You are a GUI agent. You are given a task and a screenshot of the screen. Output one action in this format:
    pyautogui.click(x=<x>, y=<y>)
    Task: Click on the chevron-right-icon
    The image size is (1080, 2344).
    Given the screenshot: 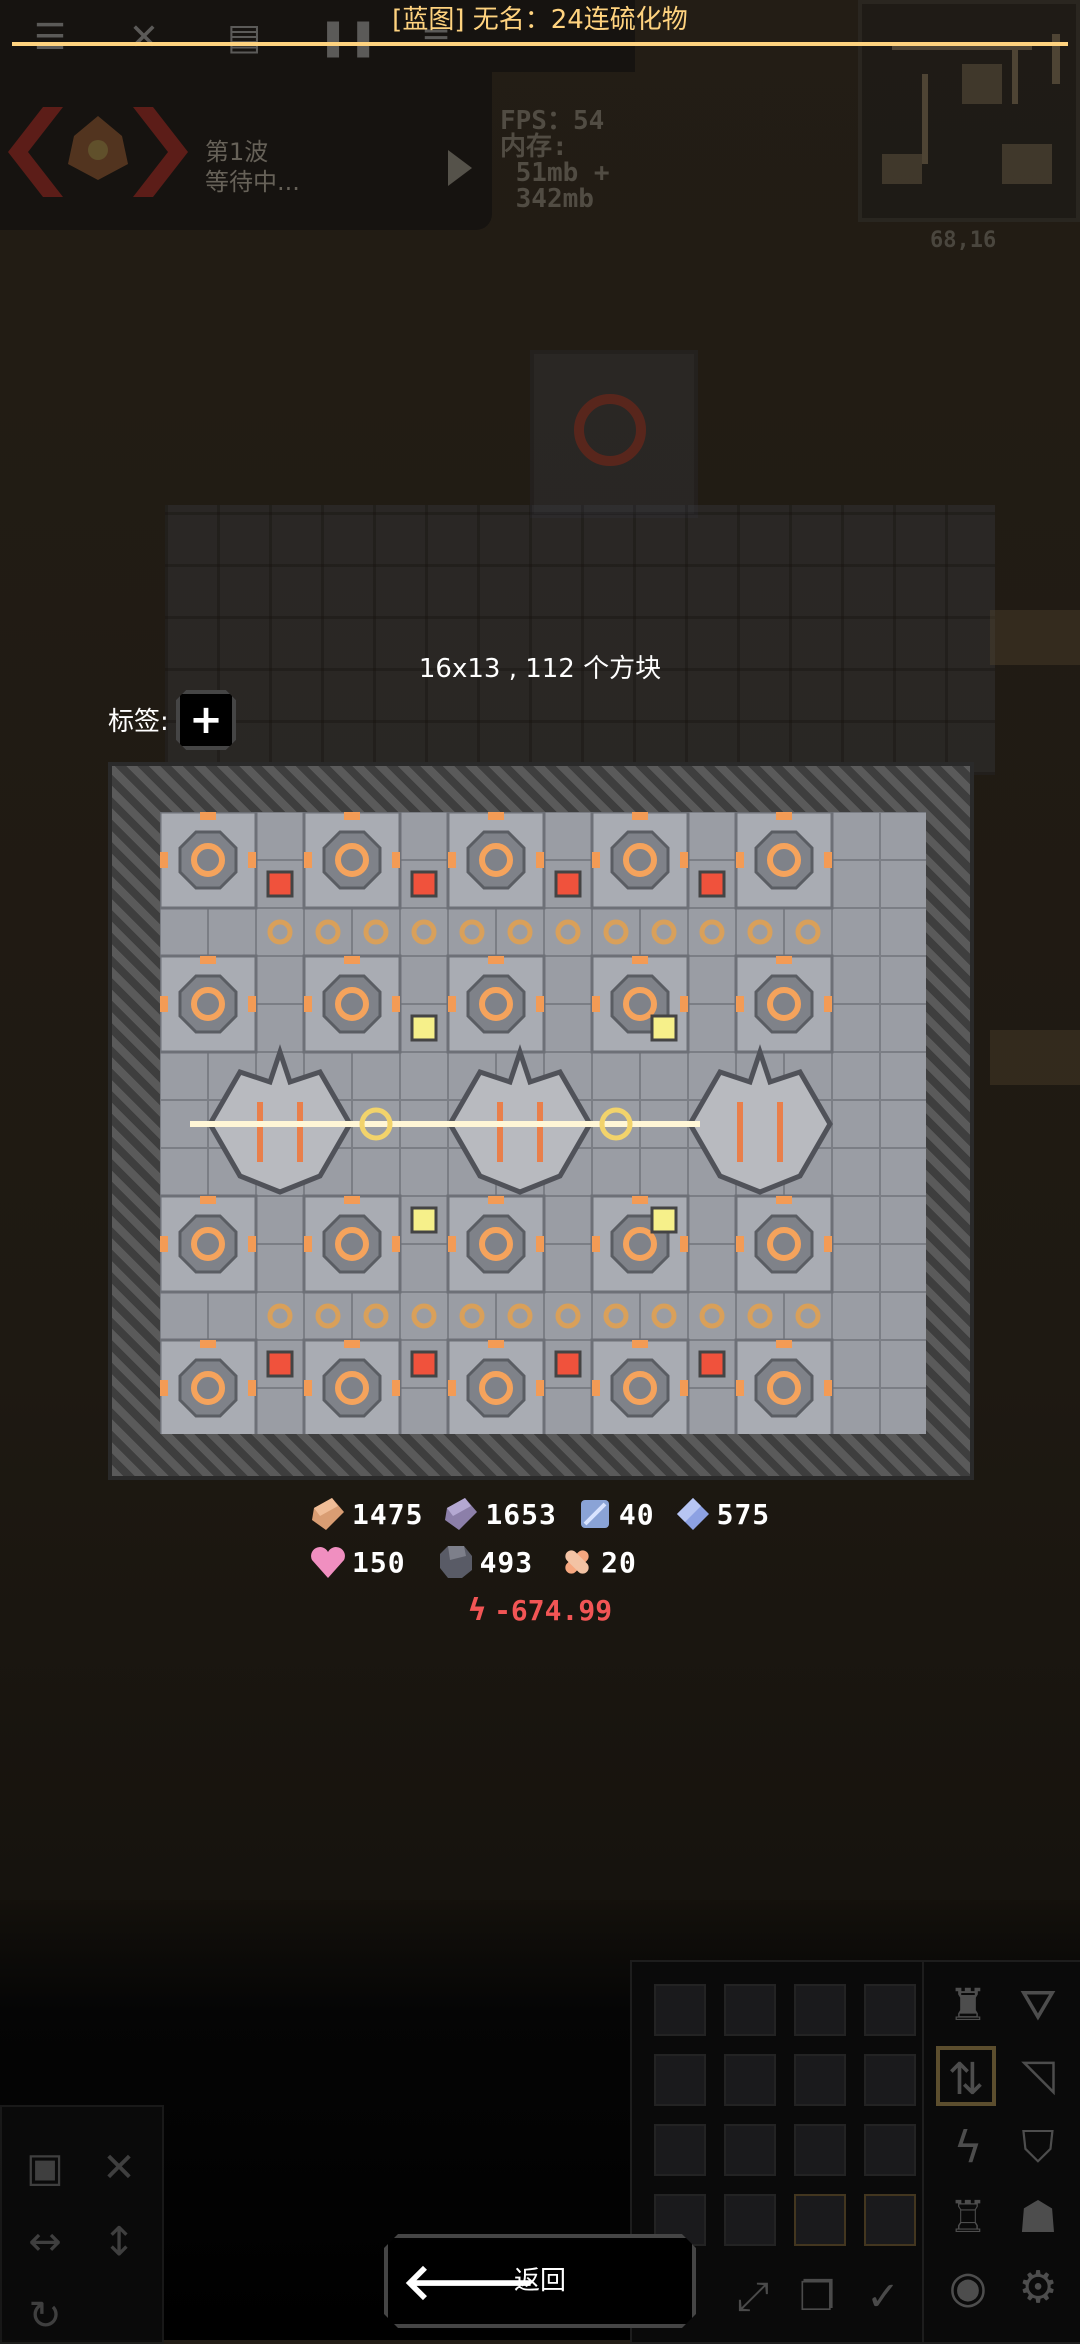 What is the action you would take?
    pyautogui.click(x=158, y=152)
    